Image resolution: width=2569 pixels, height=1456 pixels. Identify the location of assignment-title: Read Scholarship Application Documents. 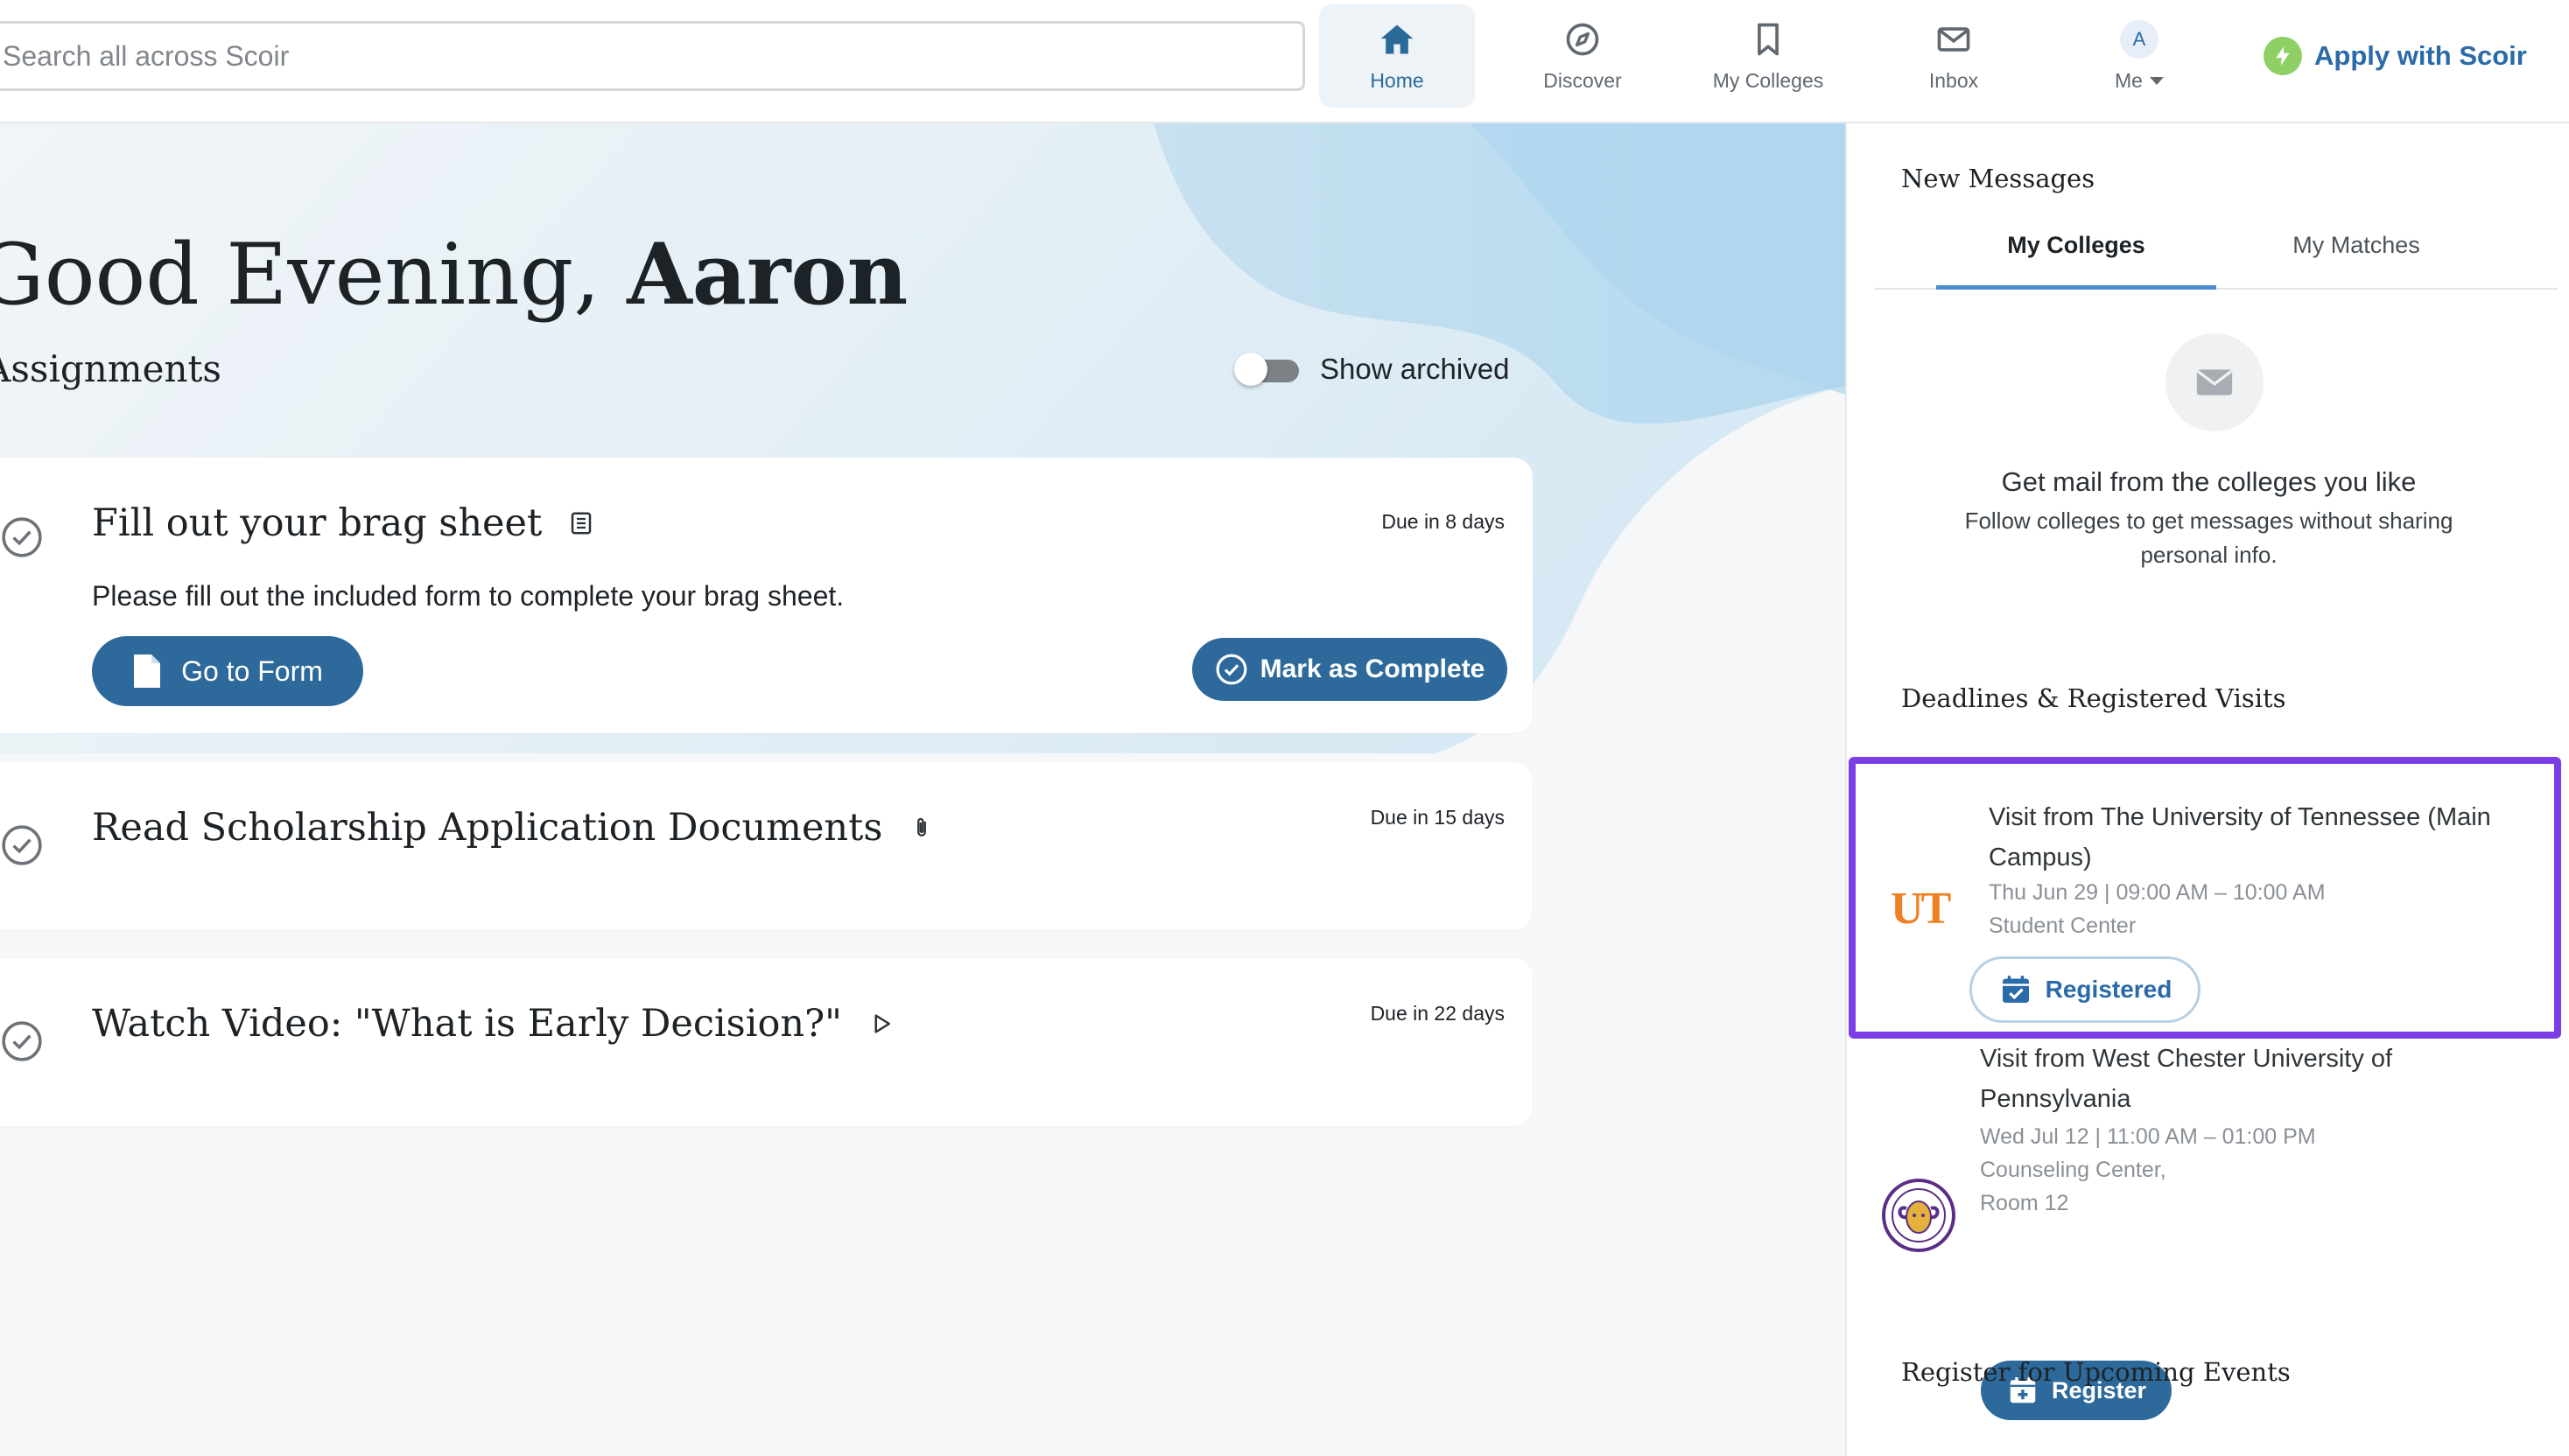
(513, 828).